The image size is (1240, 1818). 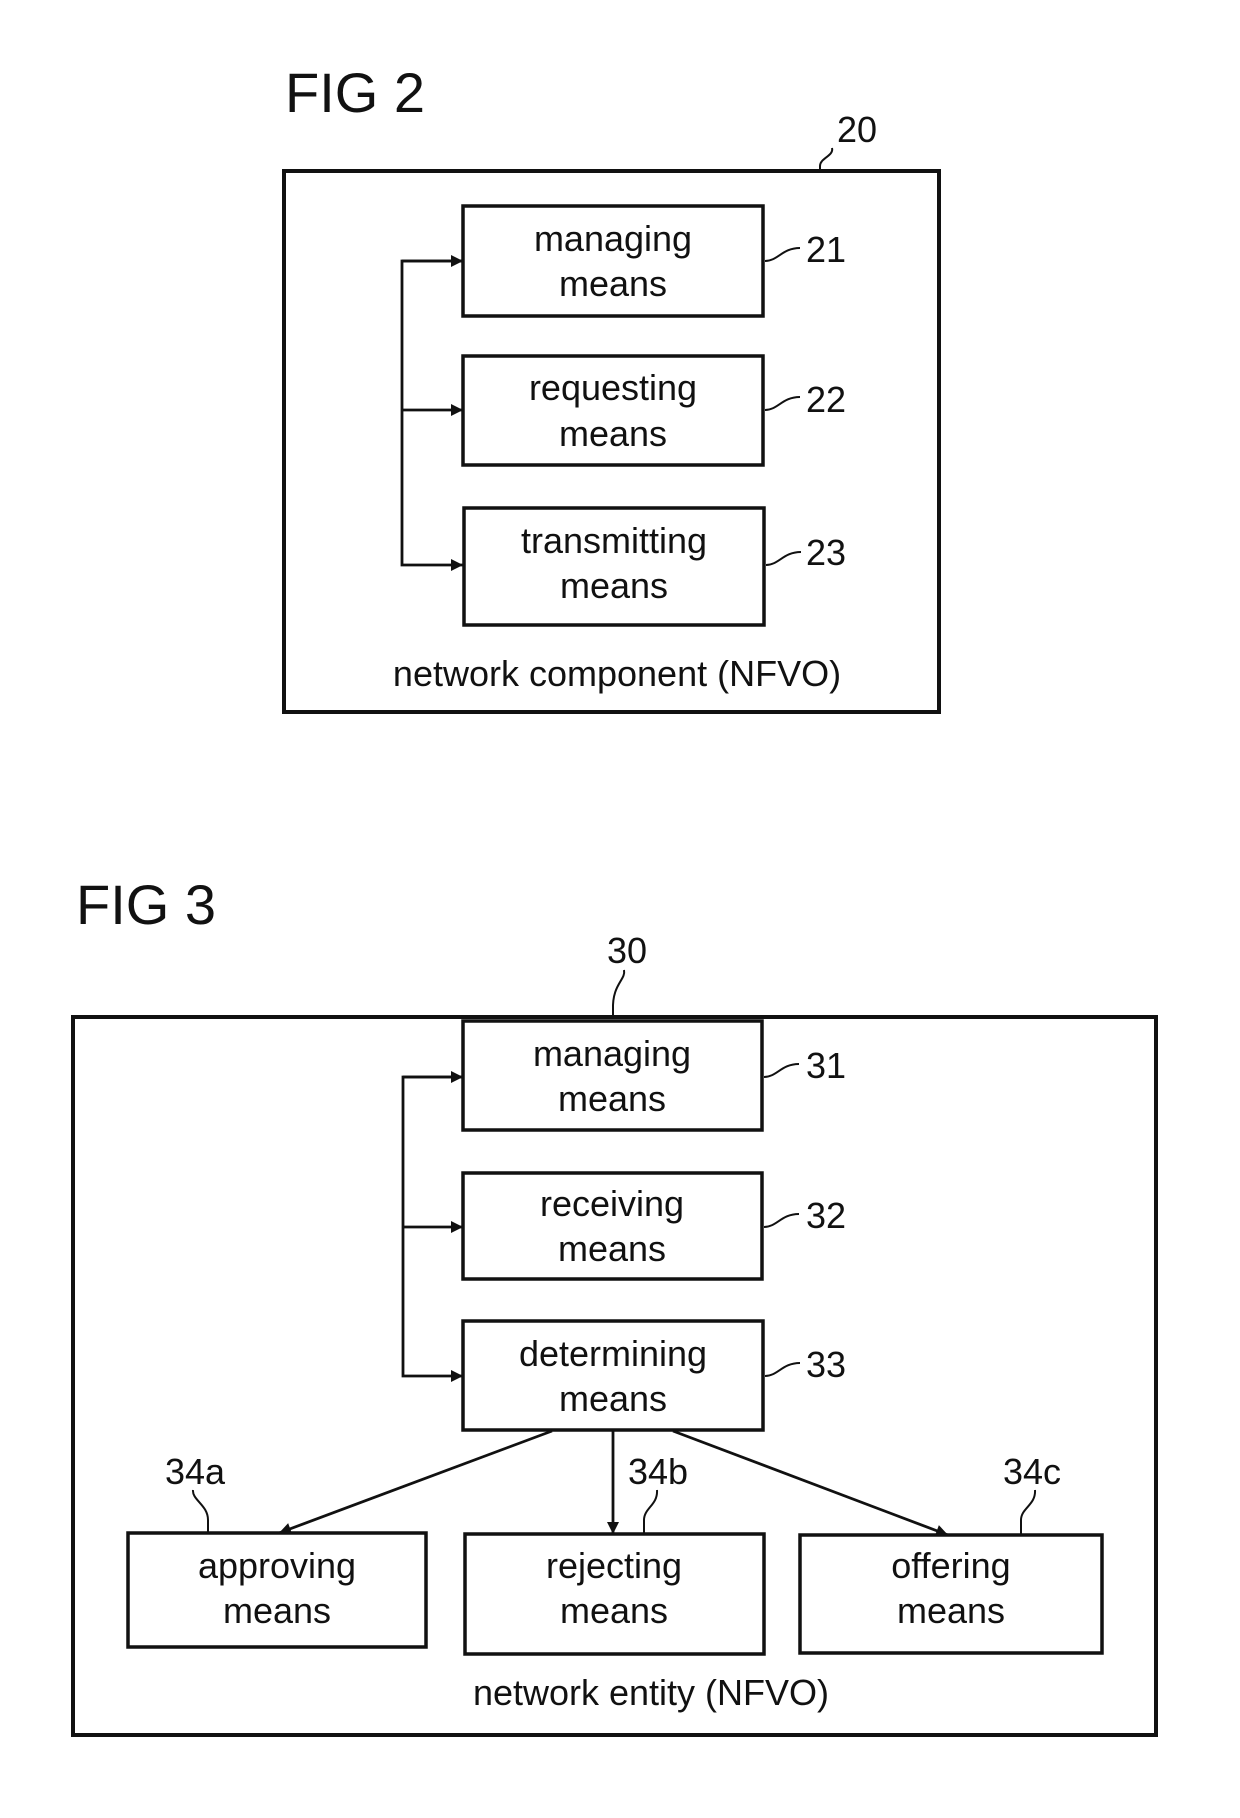 What do you see at coordinates (355, 92) in the screenshot?
I see `figure-2-title: FIG 2` at bounding box center [355, 92].